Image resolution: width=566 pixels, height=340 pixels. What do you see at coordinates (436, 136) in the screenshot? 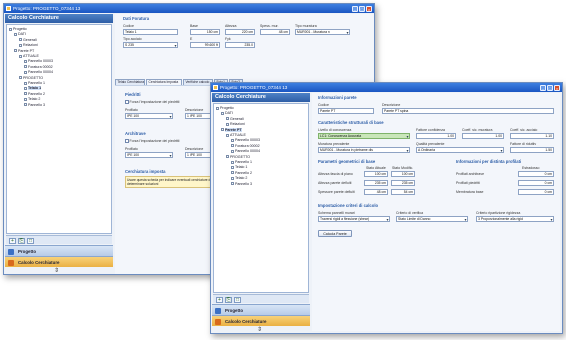
I see `fattore-conf-field: 1.00` at bounding box center [436, 136].